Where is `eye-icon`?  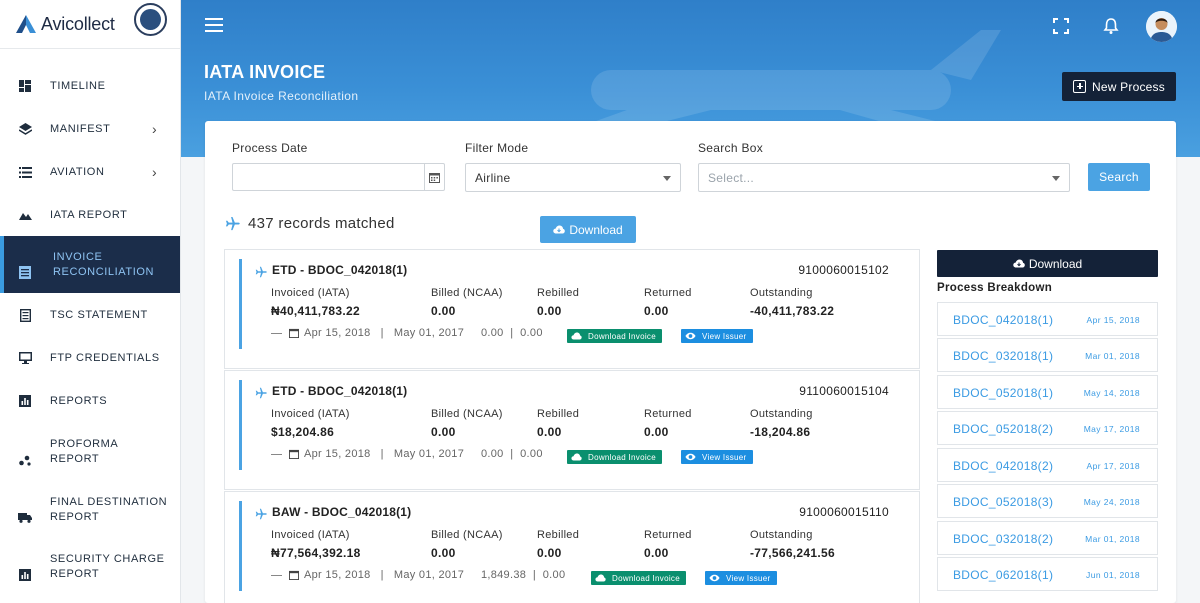
eye-icon is located at coordinates (714, 578).